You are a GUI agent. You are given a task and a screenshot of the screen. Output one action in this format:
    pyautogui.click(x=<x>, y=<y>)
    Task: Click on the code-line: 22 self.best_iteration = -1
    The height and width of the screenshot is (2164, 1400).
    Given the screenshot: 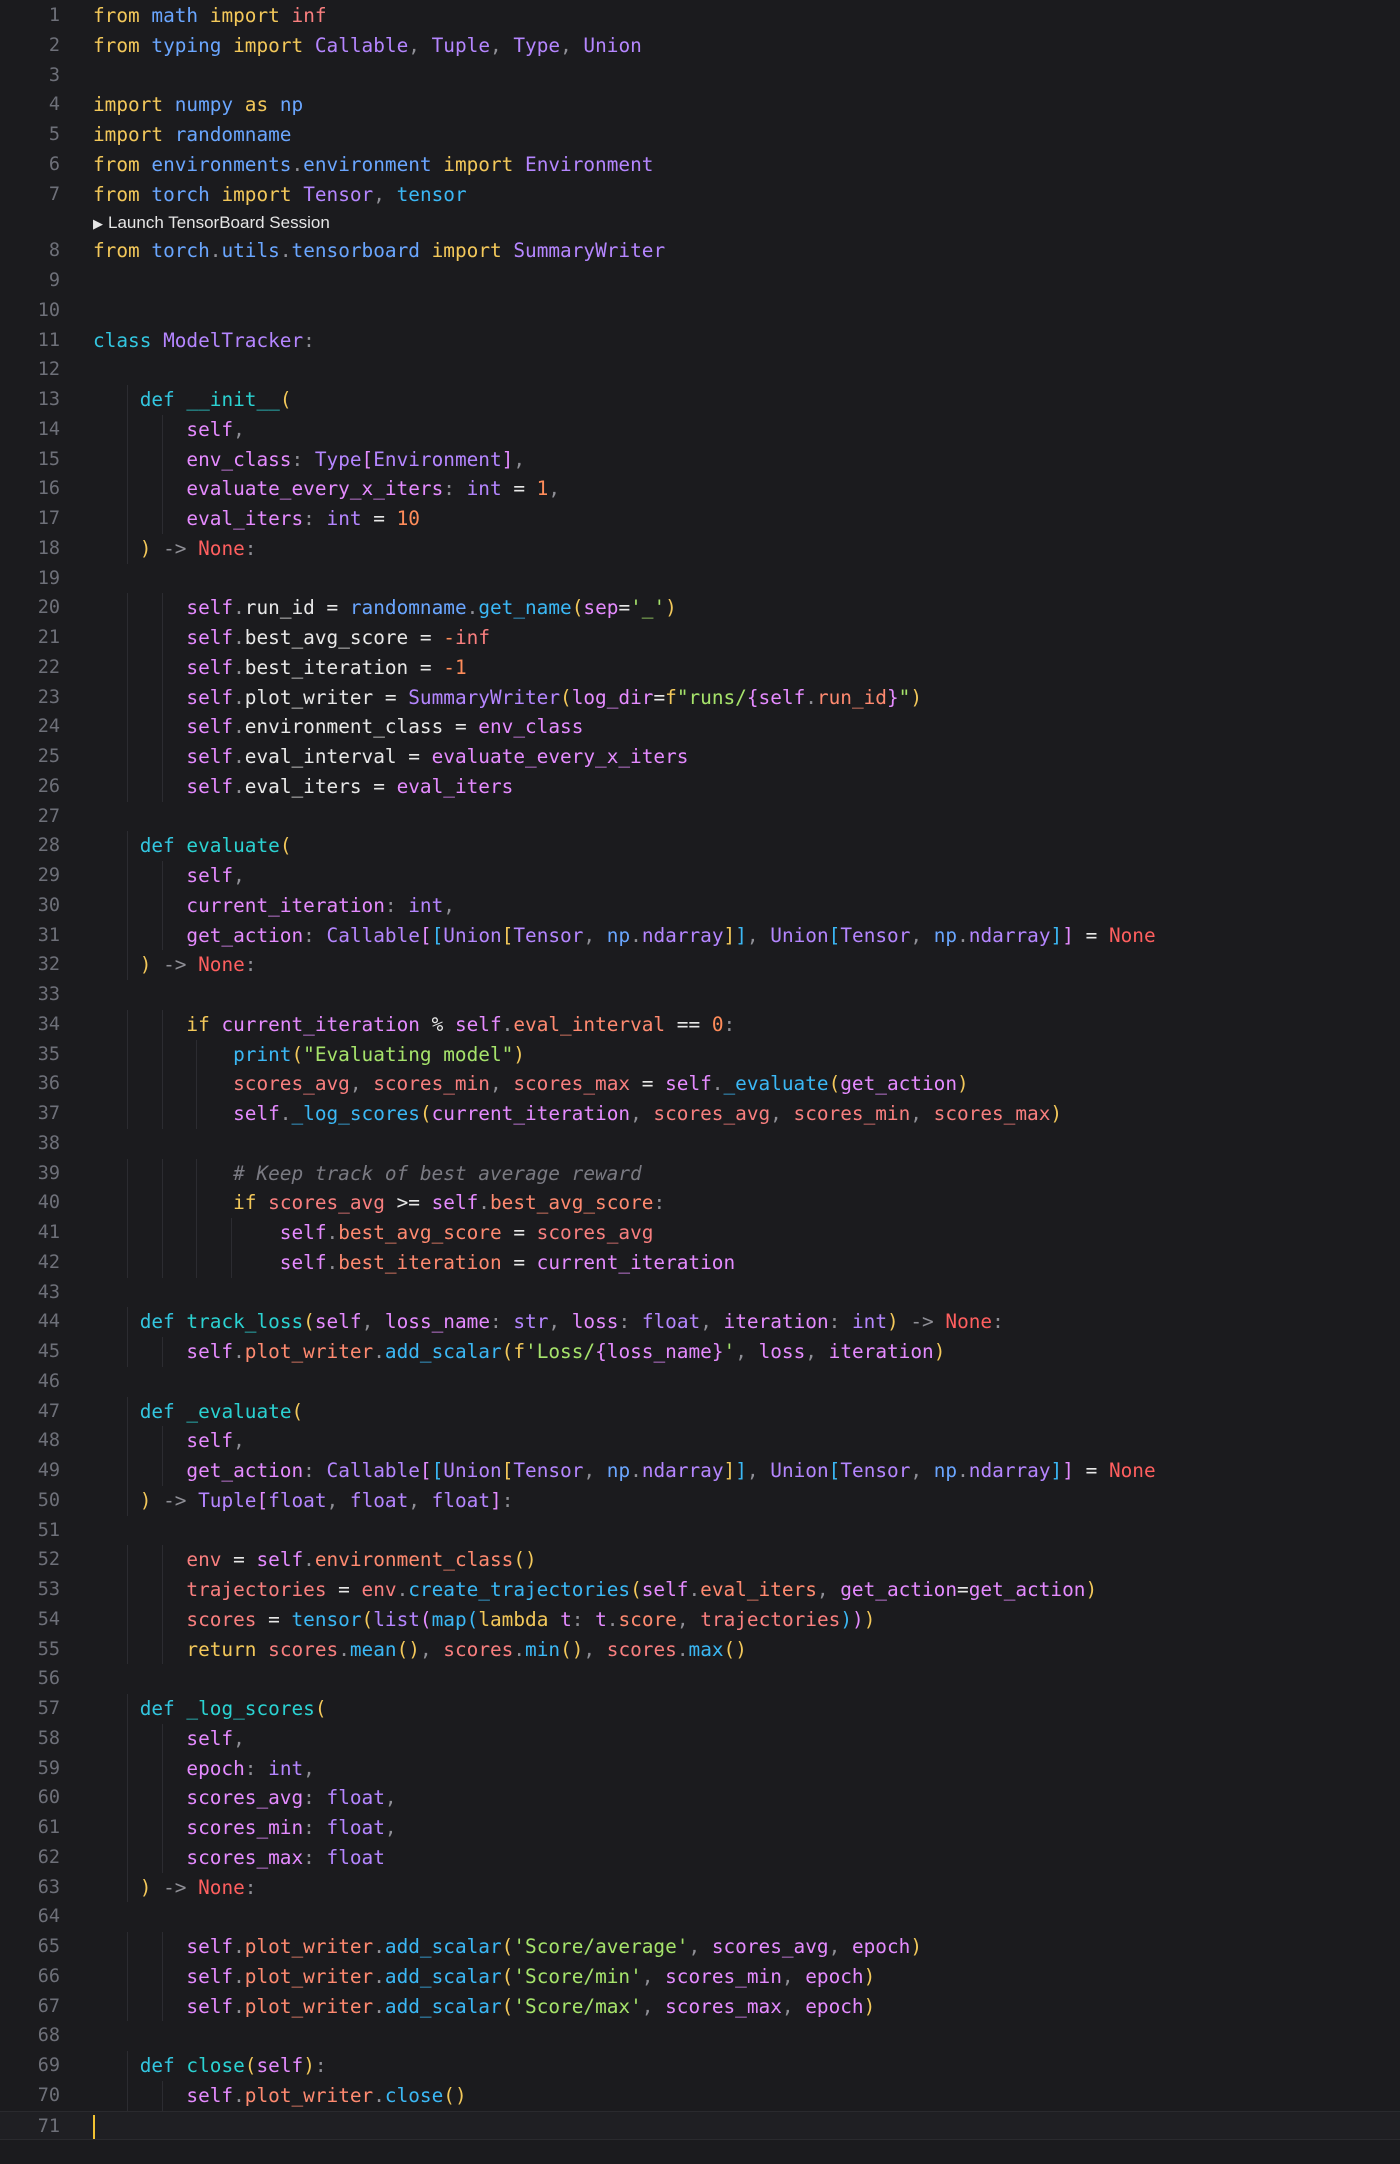 What is the action you would take?
    pyautogui.click(x=700, y=667)
    